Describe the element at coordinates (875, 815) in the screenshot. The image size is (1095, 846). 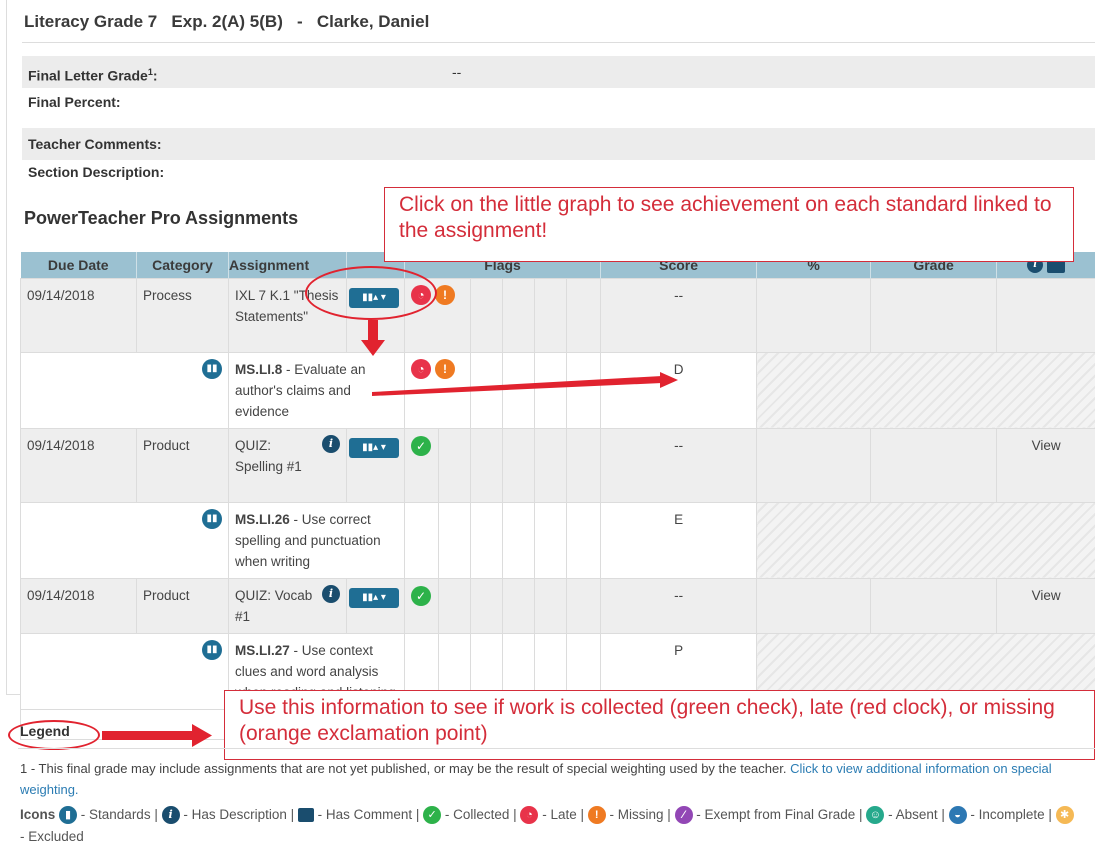
I see `absent-icon: ☺` at that location.